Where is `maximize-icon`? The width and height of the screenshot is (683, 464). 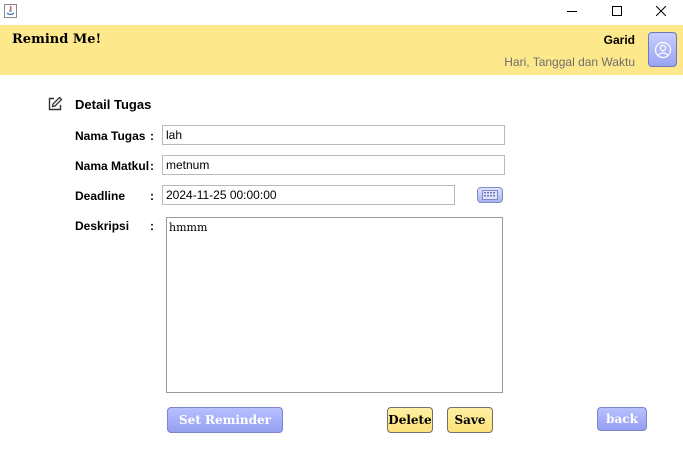
maximize-icon is located at coordinates (617, 11).